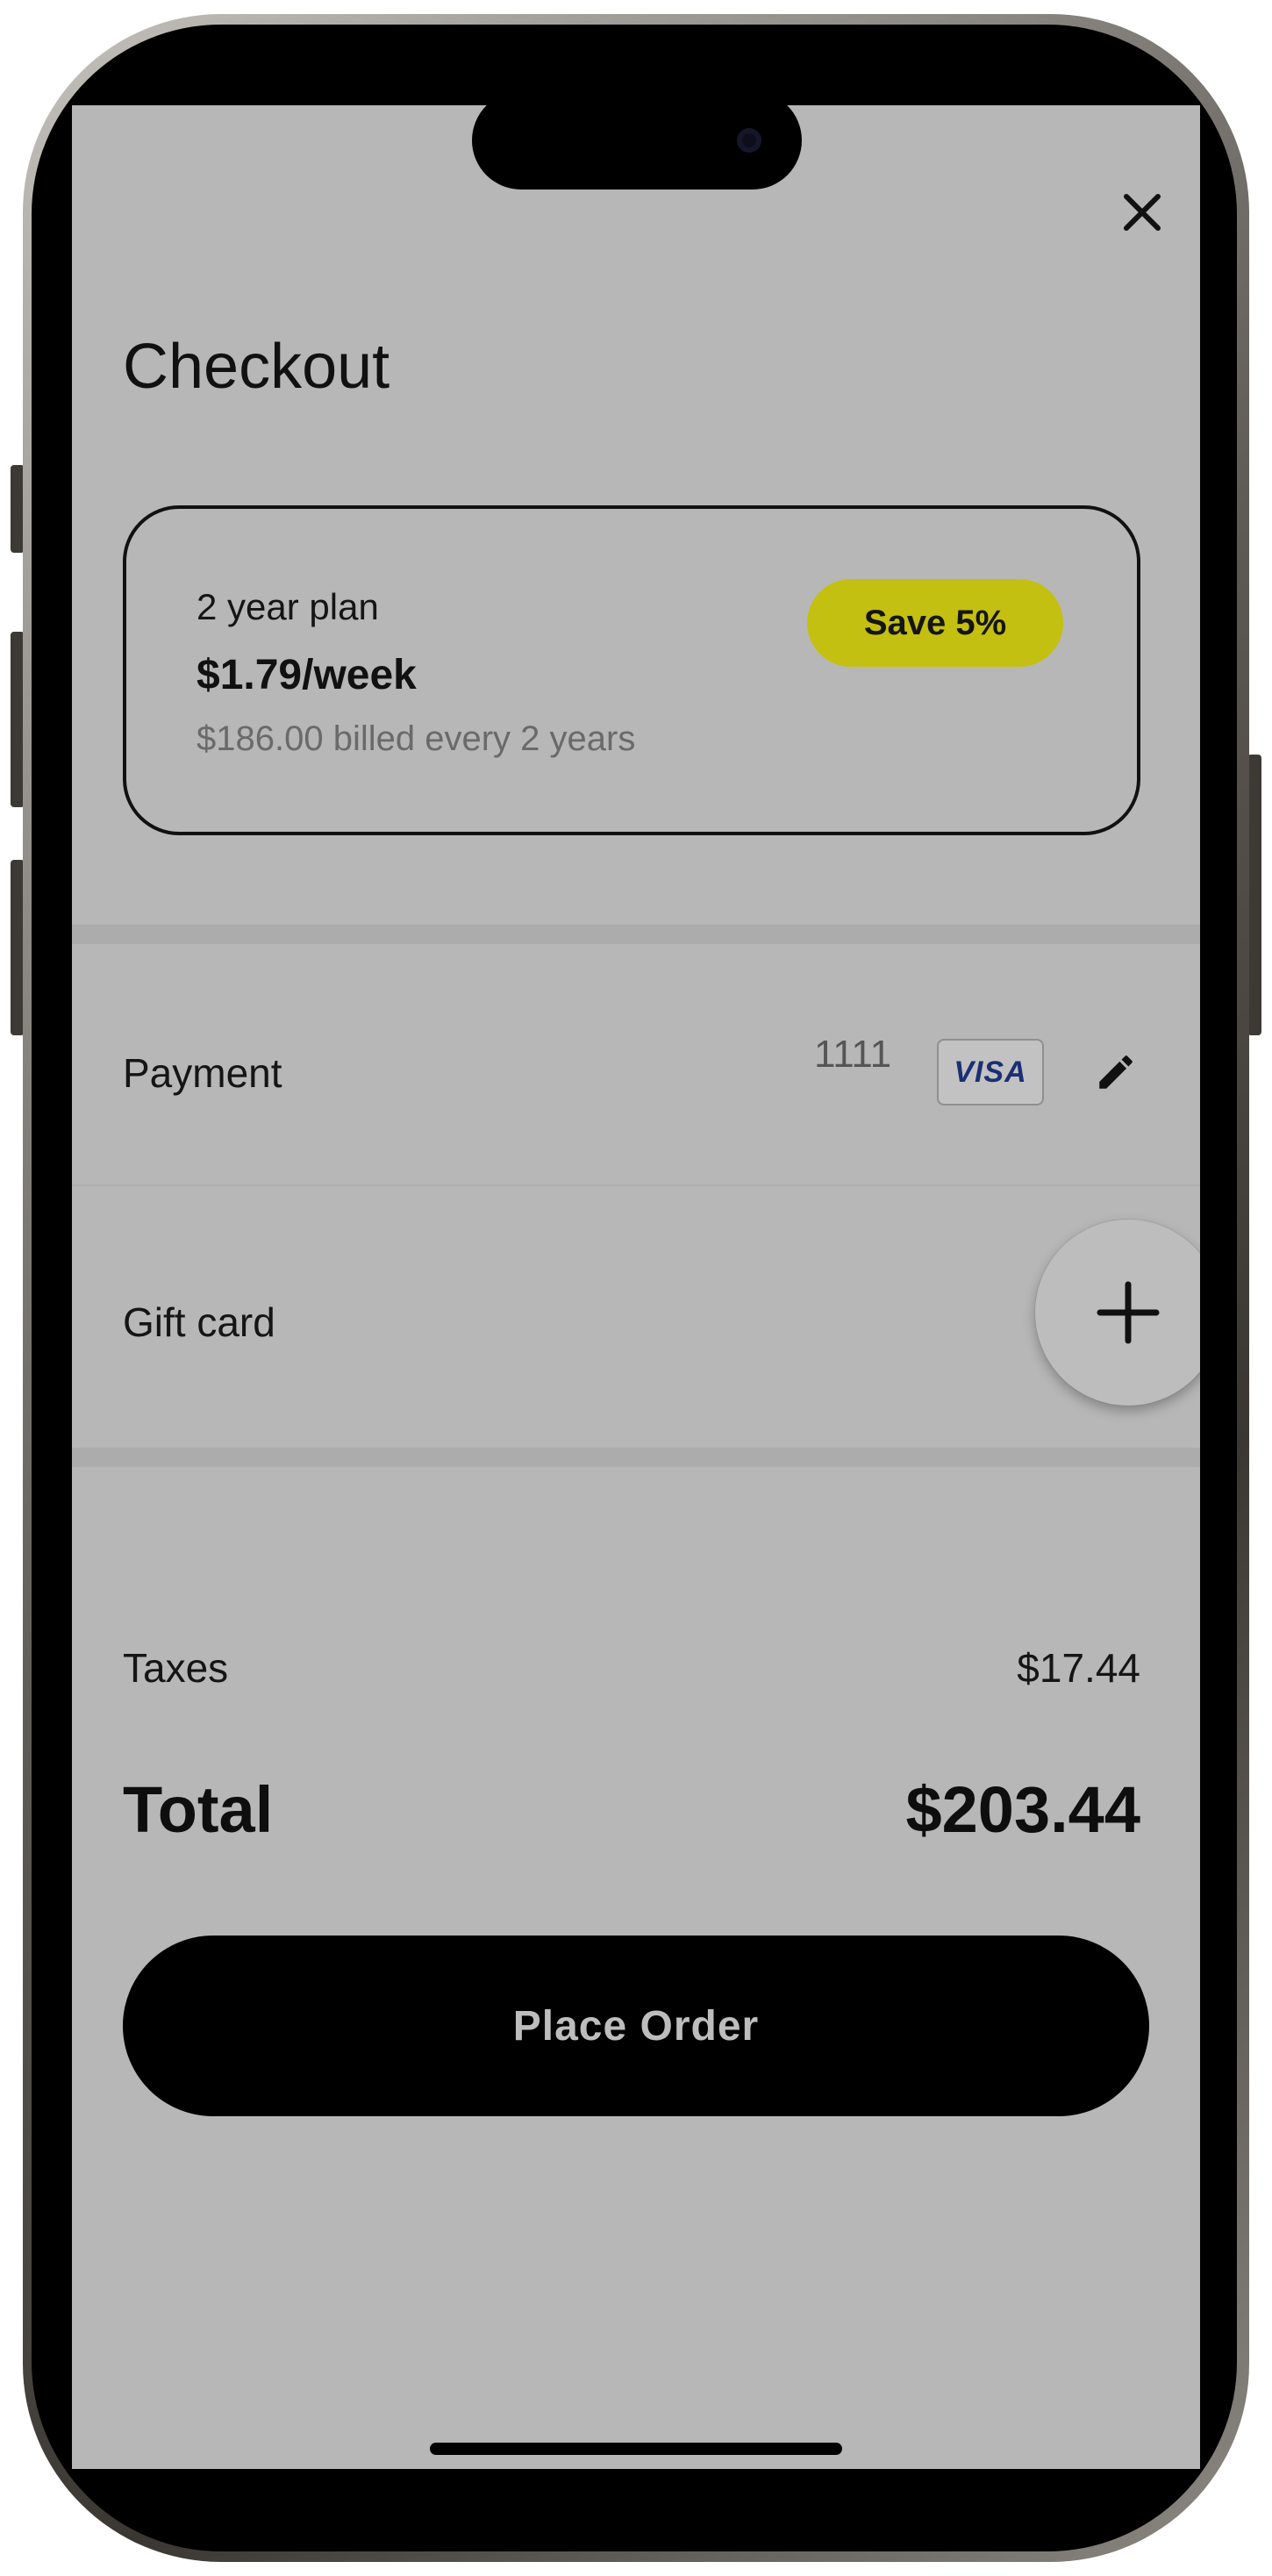  I want to click on taxes-value: $17.44, so click(1078, 1668).